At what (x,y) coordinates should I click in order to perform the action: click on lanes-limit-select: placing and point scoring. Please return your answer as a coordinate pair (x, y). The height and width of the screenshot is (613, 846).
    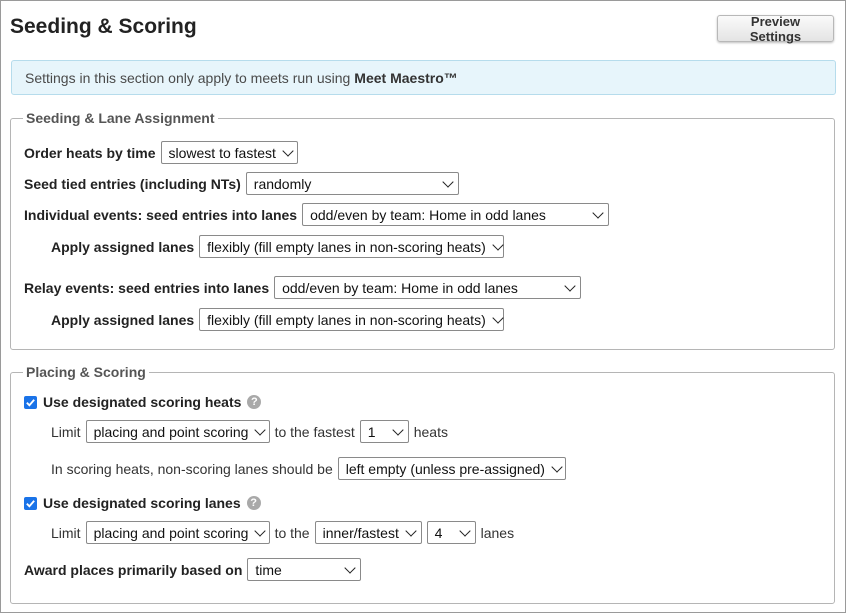
    Looking at the image, I should click on (177, 532).